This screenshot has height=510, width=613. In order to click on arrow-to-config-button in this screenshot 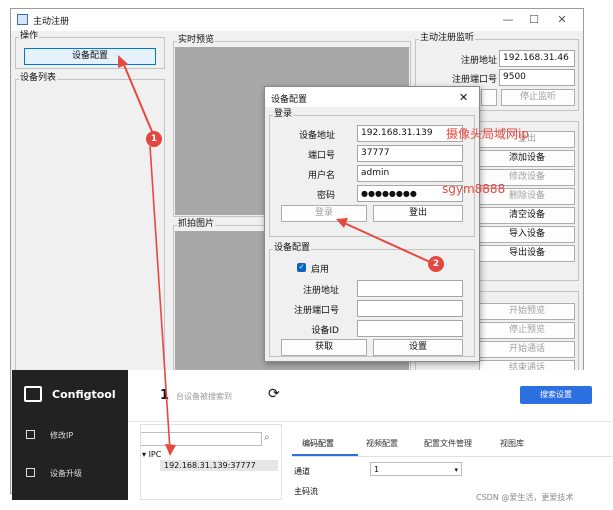, I will do `click(137, 97)`.